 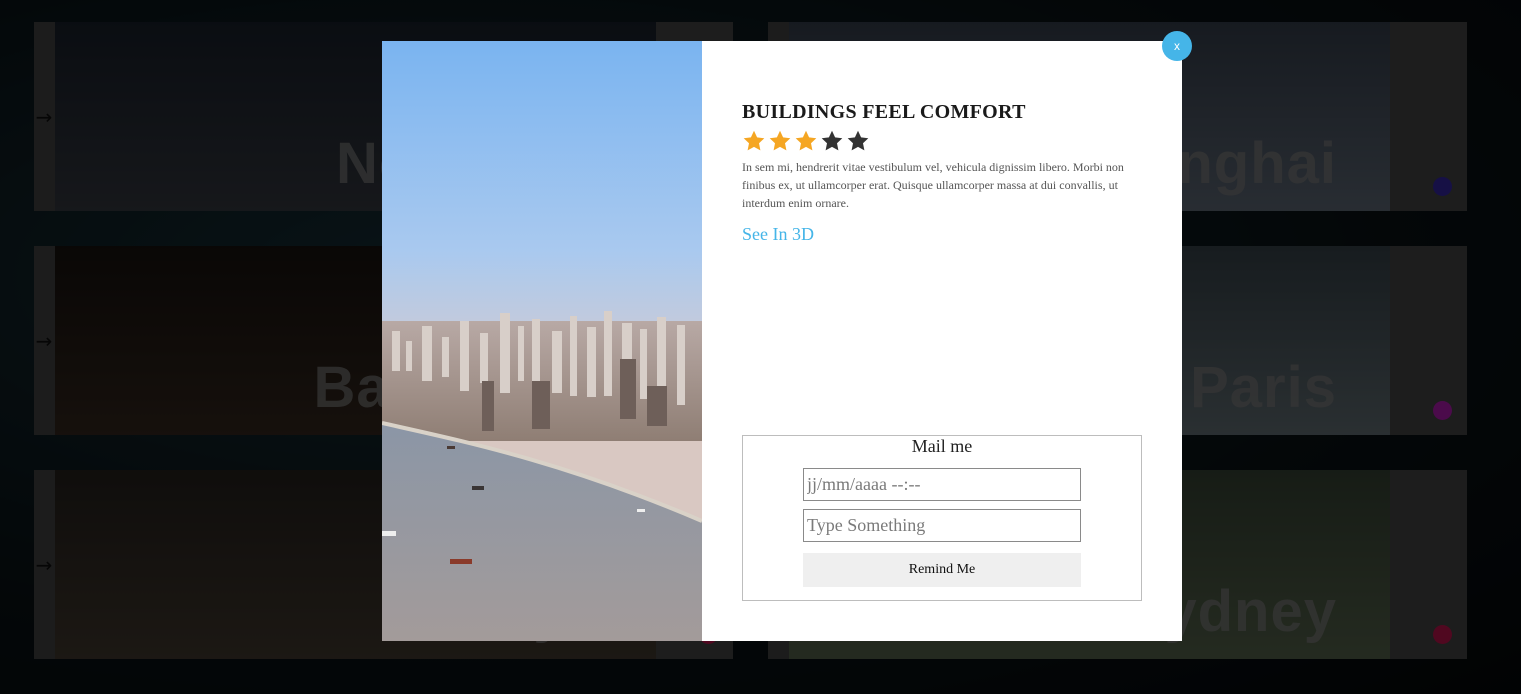 What do you see at coordinates (884, 112) in the screenshot?
I see `modal-title: BUILDINGS FEEL COMFORT` at bounding box center [884, 112].